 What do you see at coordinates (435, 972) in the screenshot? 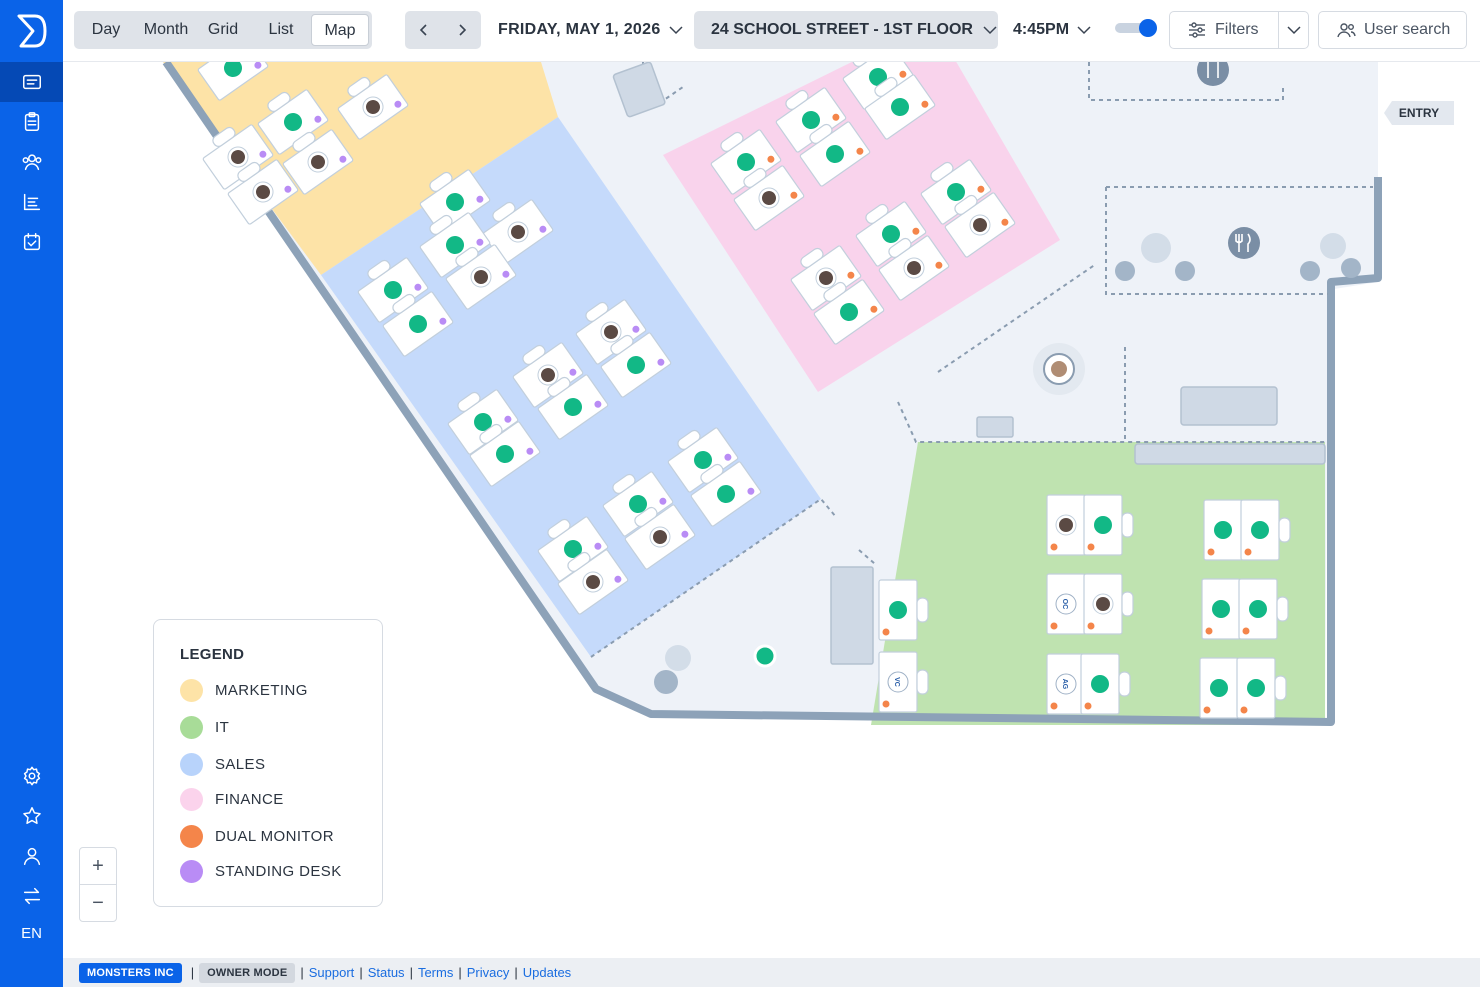
I see `terms-link: Terms` at bounding box center [435, 972].